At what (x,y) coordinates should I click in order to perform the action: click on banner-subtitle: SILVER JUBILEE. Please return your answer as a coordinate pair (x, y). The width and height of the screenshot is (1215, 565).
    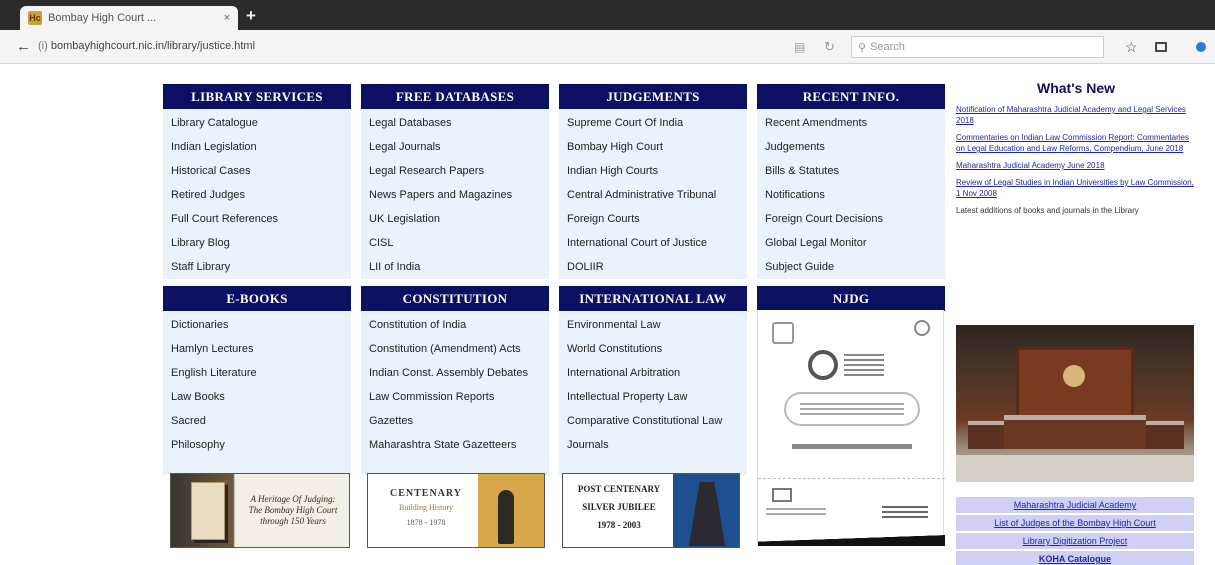
    Looking at the image, I should click on (619, 507).